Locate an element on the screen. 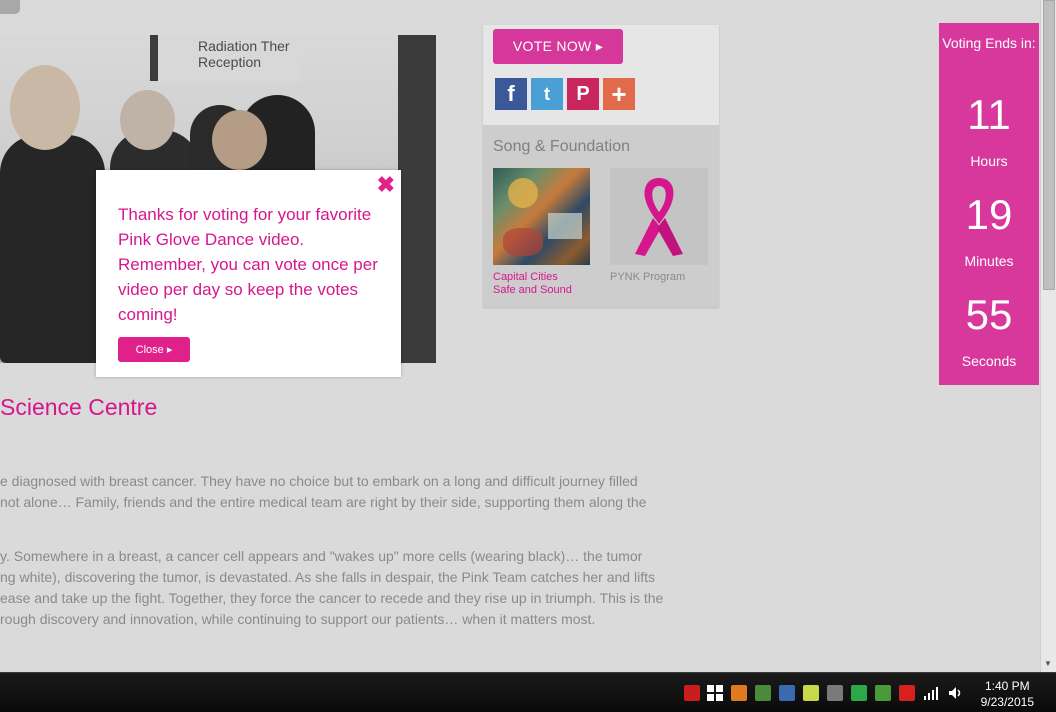  pink-ribbon-icon is located at coordinates (659, 216).